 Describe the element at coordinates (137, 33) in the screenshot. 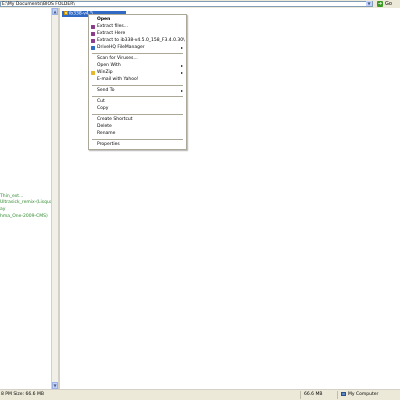

I see `menu-item-extract-here: Extract Here` at that location.